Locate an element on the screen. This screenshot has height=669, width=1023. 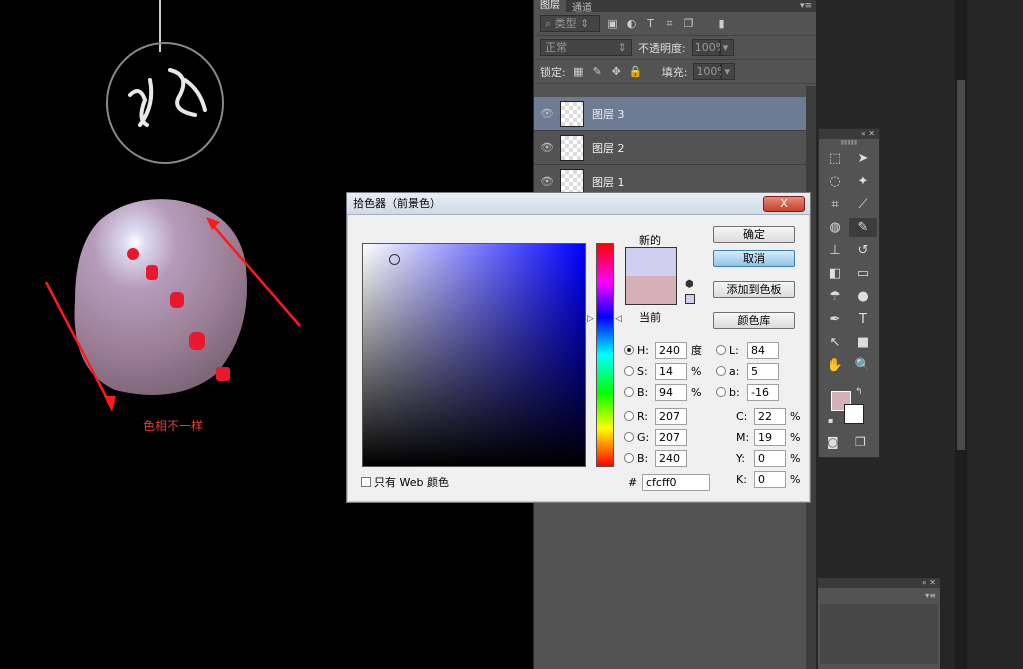
lock-pixels-icon: ✎ is located at coordinates (597, 71).